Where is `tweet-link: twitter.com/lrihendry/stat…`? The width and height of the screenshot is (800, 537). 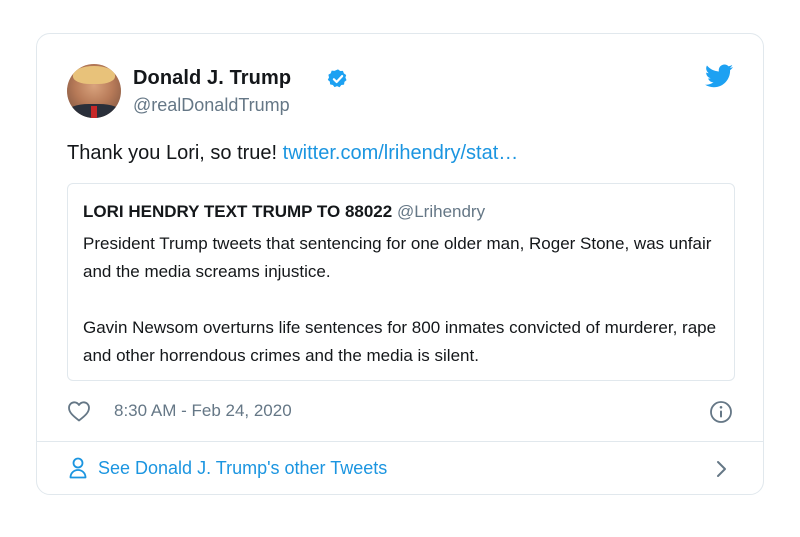
tweet-link: twitter.com/lrihendry/stat… is located at coordinates (401, 153).